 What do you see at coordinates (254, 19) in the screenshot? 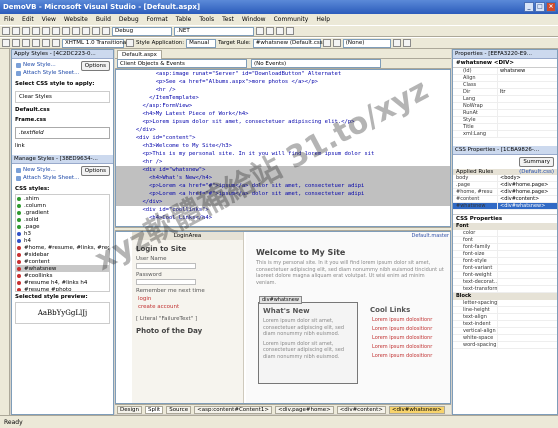
I see `menu-window: Window` at bounding box center [254, 19].